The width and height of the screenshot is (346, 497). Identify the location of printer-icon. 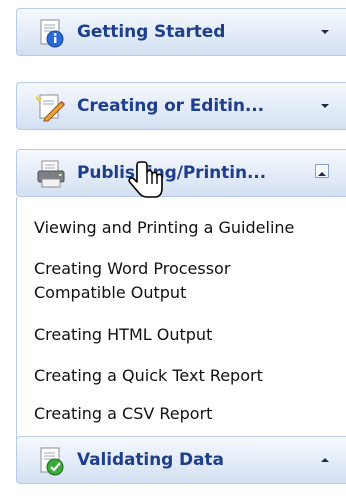
(51, 174).